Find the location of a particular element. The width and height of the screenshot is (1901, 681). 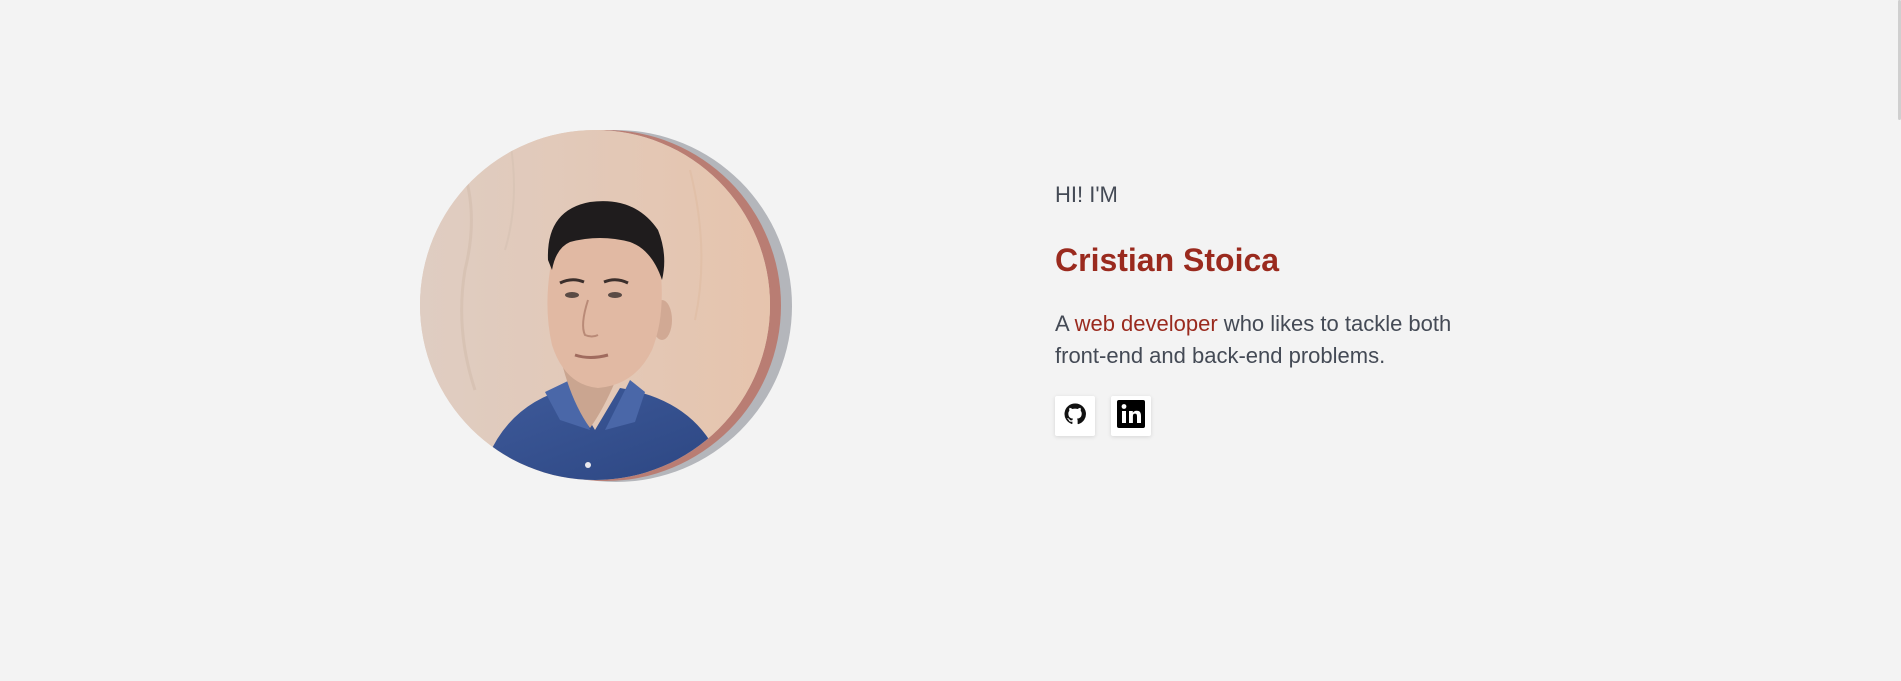

tagline-prefix: A is located at coordinates (1065, 323).